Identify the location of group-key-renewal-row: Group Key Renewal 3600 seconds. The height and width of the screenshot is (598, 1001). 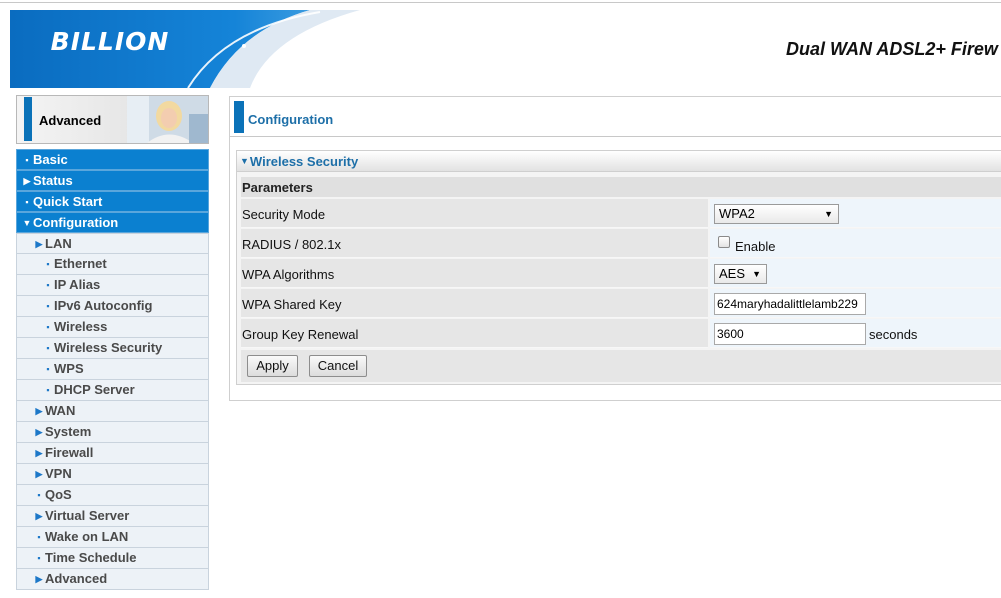
(621, 333).